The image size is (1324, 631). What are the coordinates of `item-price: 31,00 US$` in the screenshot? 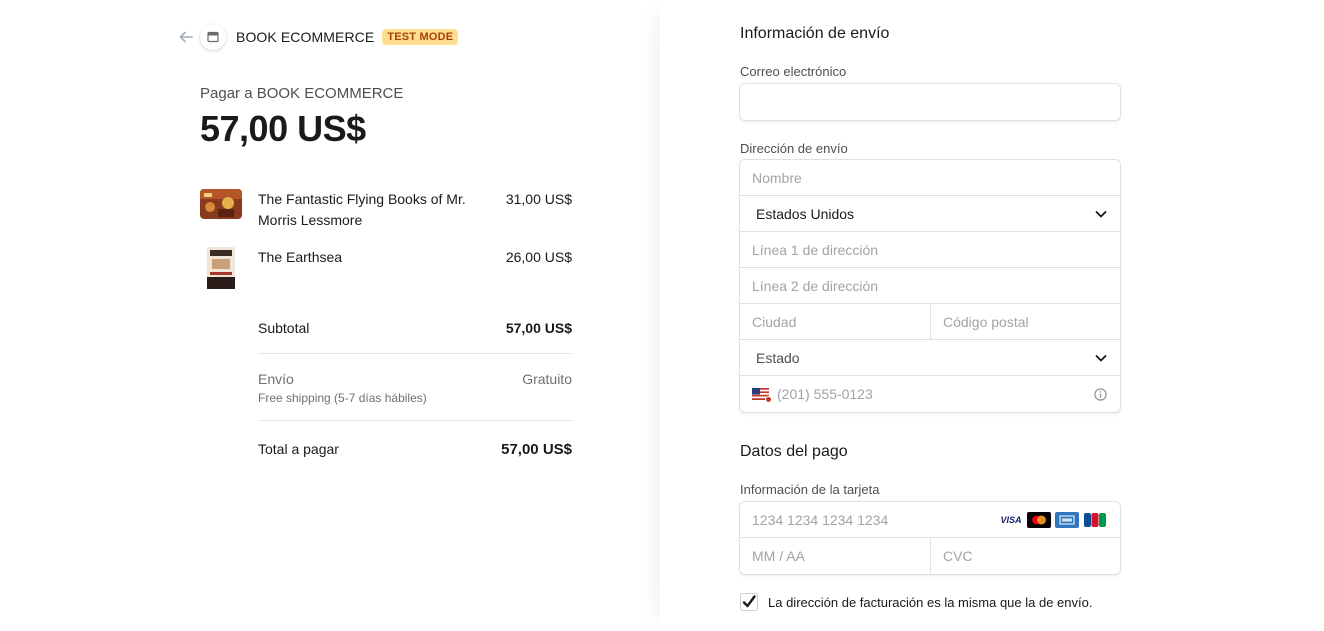 It's located at (538, 199).